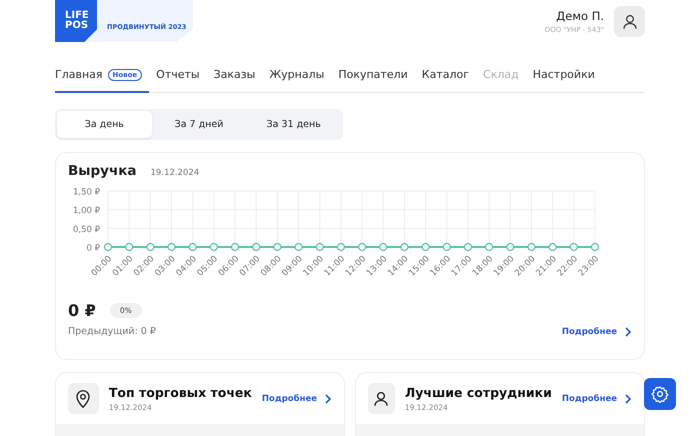  What do you see at coordinates (199, 124) in the screenshot?
I see `period-tab: За 7 дней` at bounding box center [199, 124].